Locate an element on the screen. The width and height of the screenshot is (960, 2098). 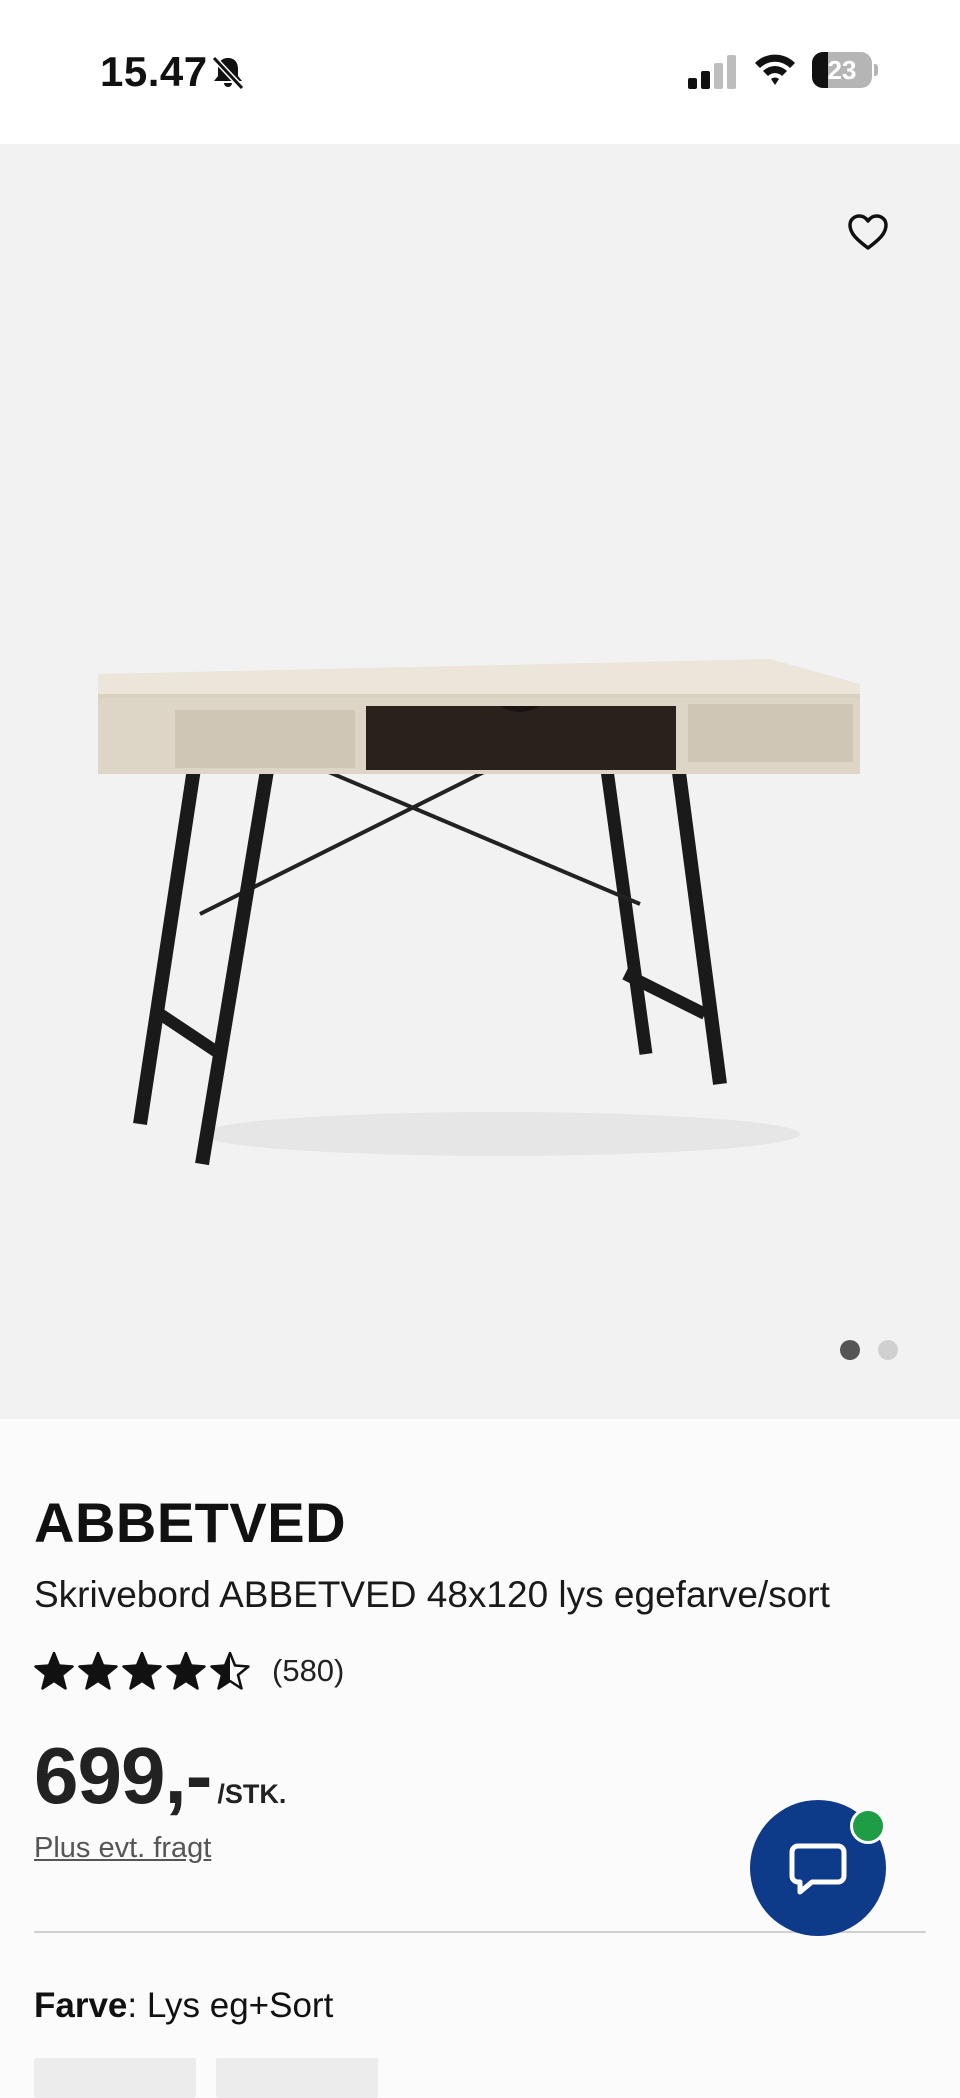
color-label: Farve is located at coordinates (81, 2005).